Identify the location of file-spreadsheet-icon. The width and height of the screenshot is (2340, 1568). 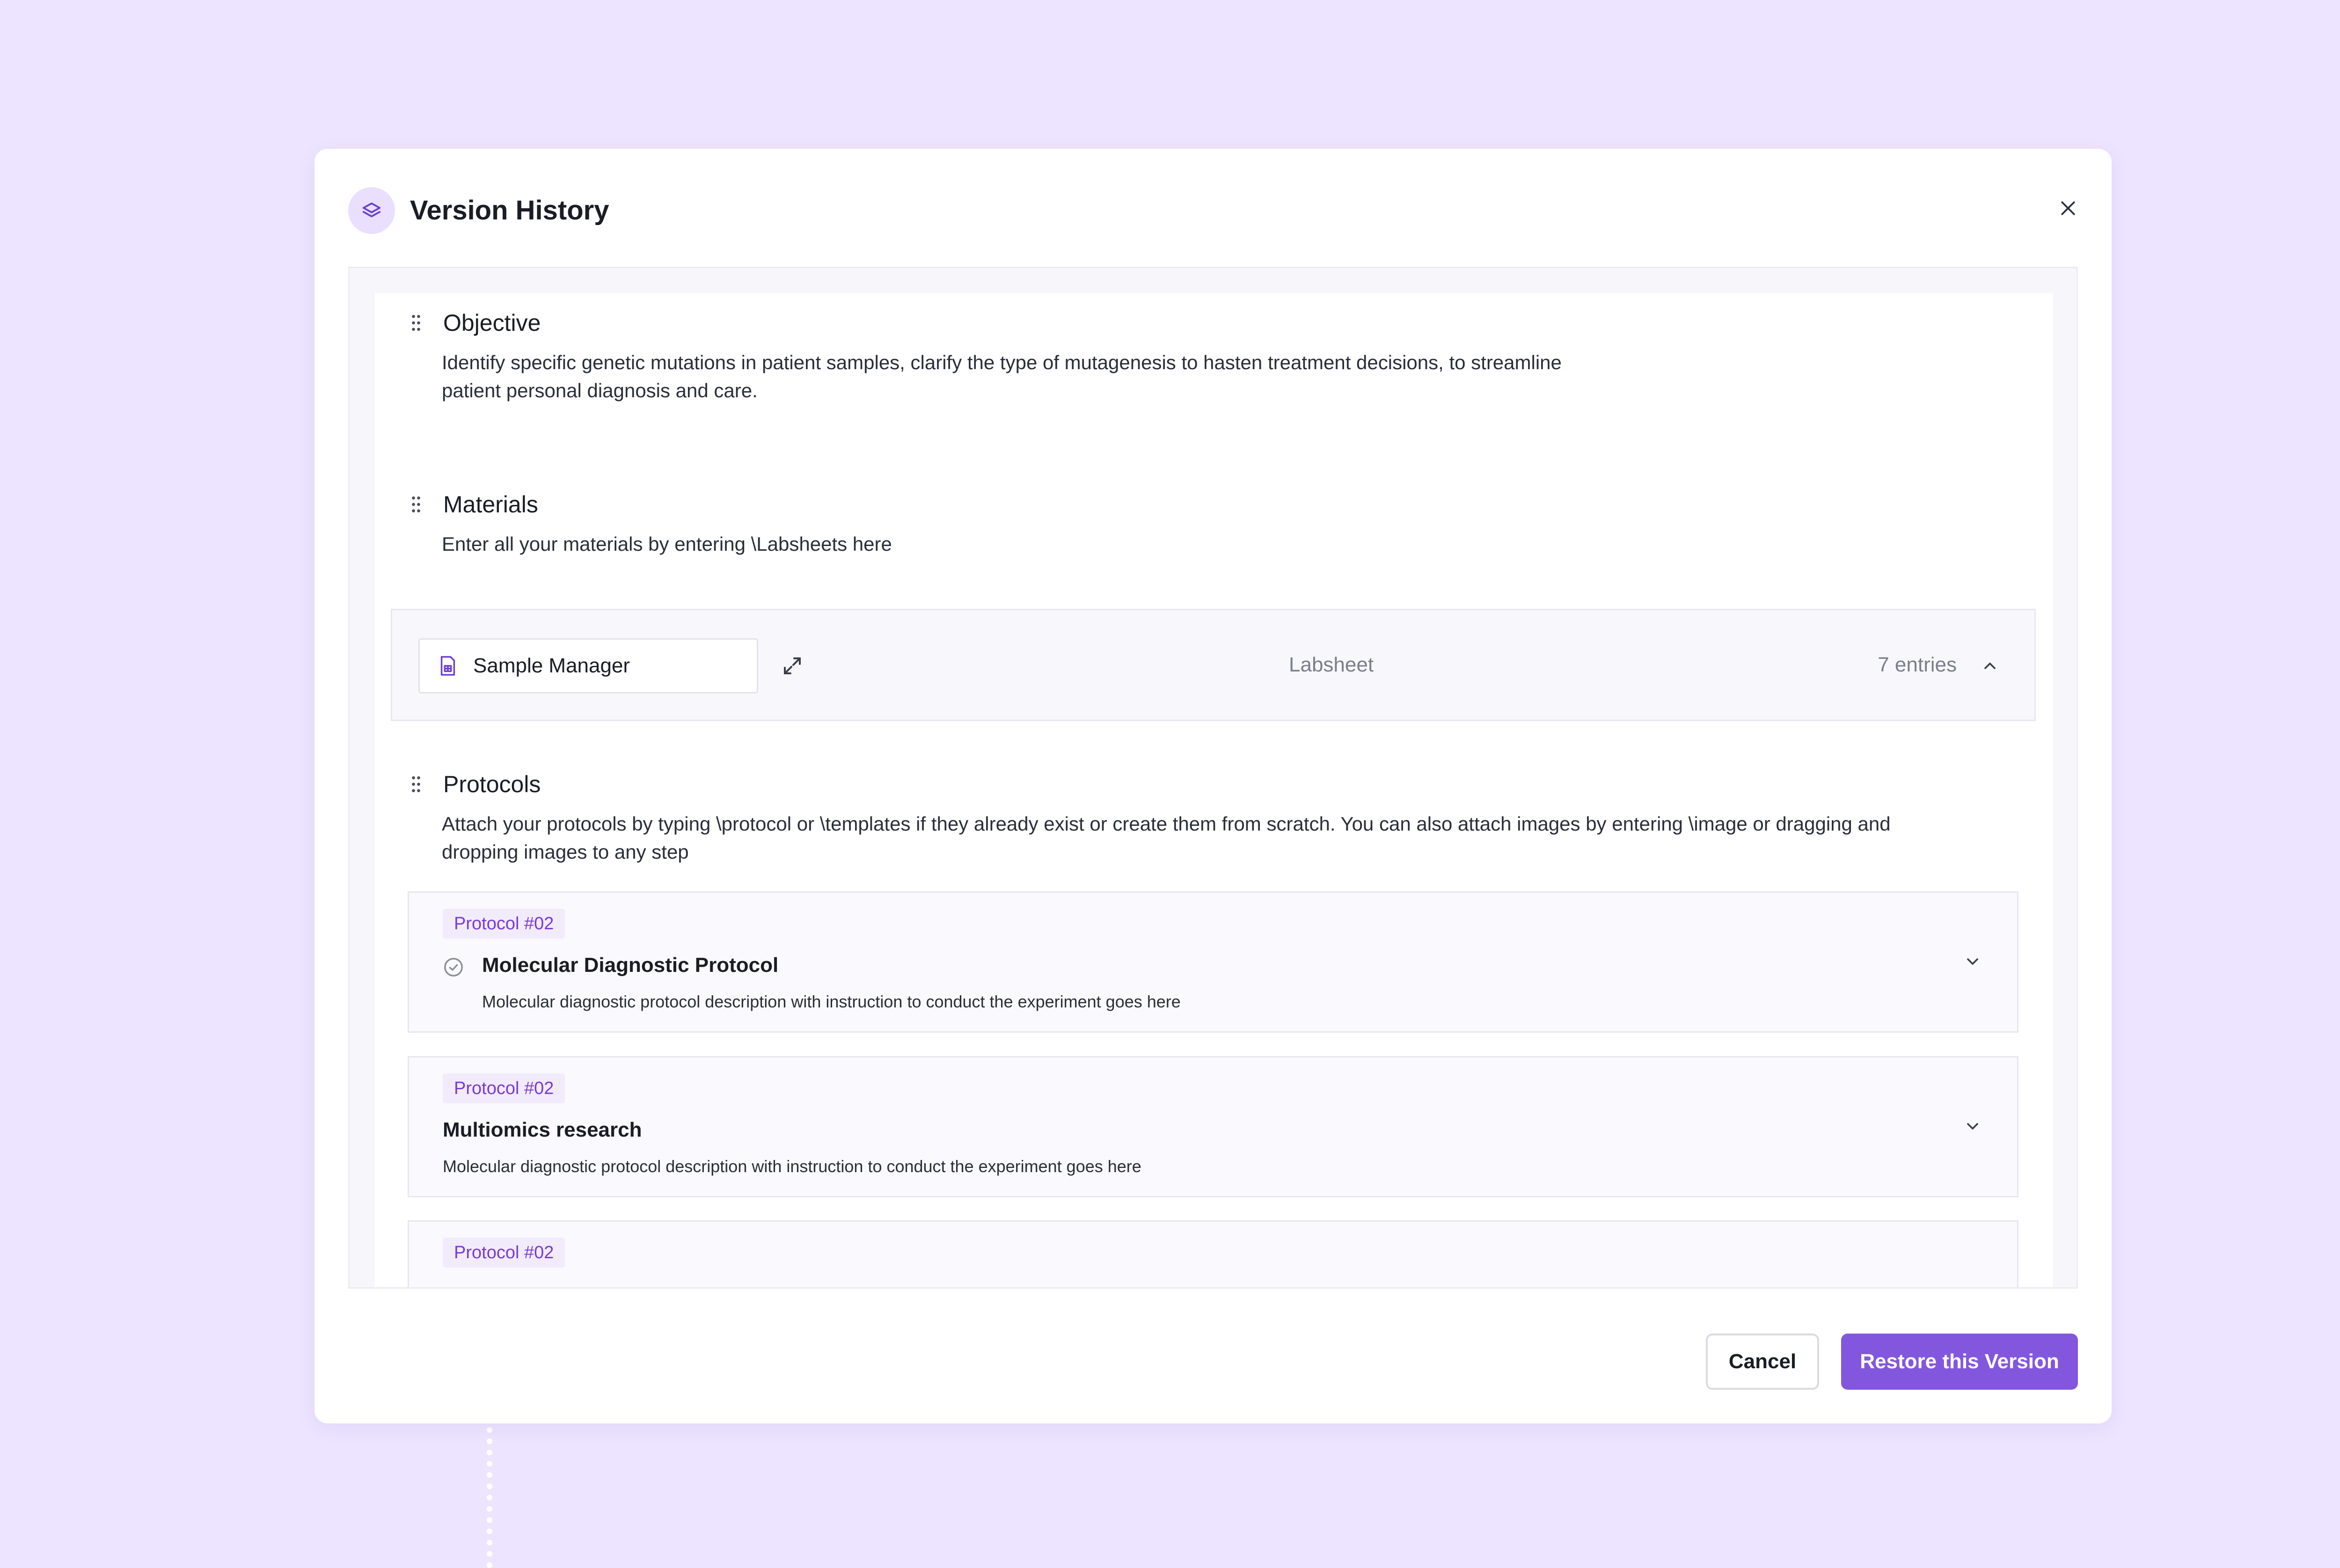
(448, 666).